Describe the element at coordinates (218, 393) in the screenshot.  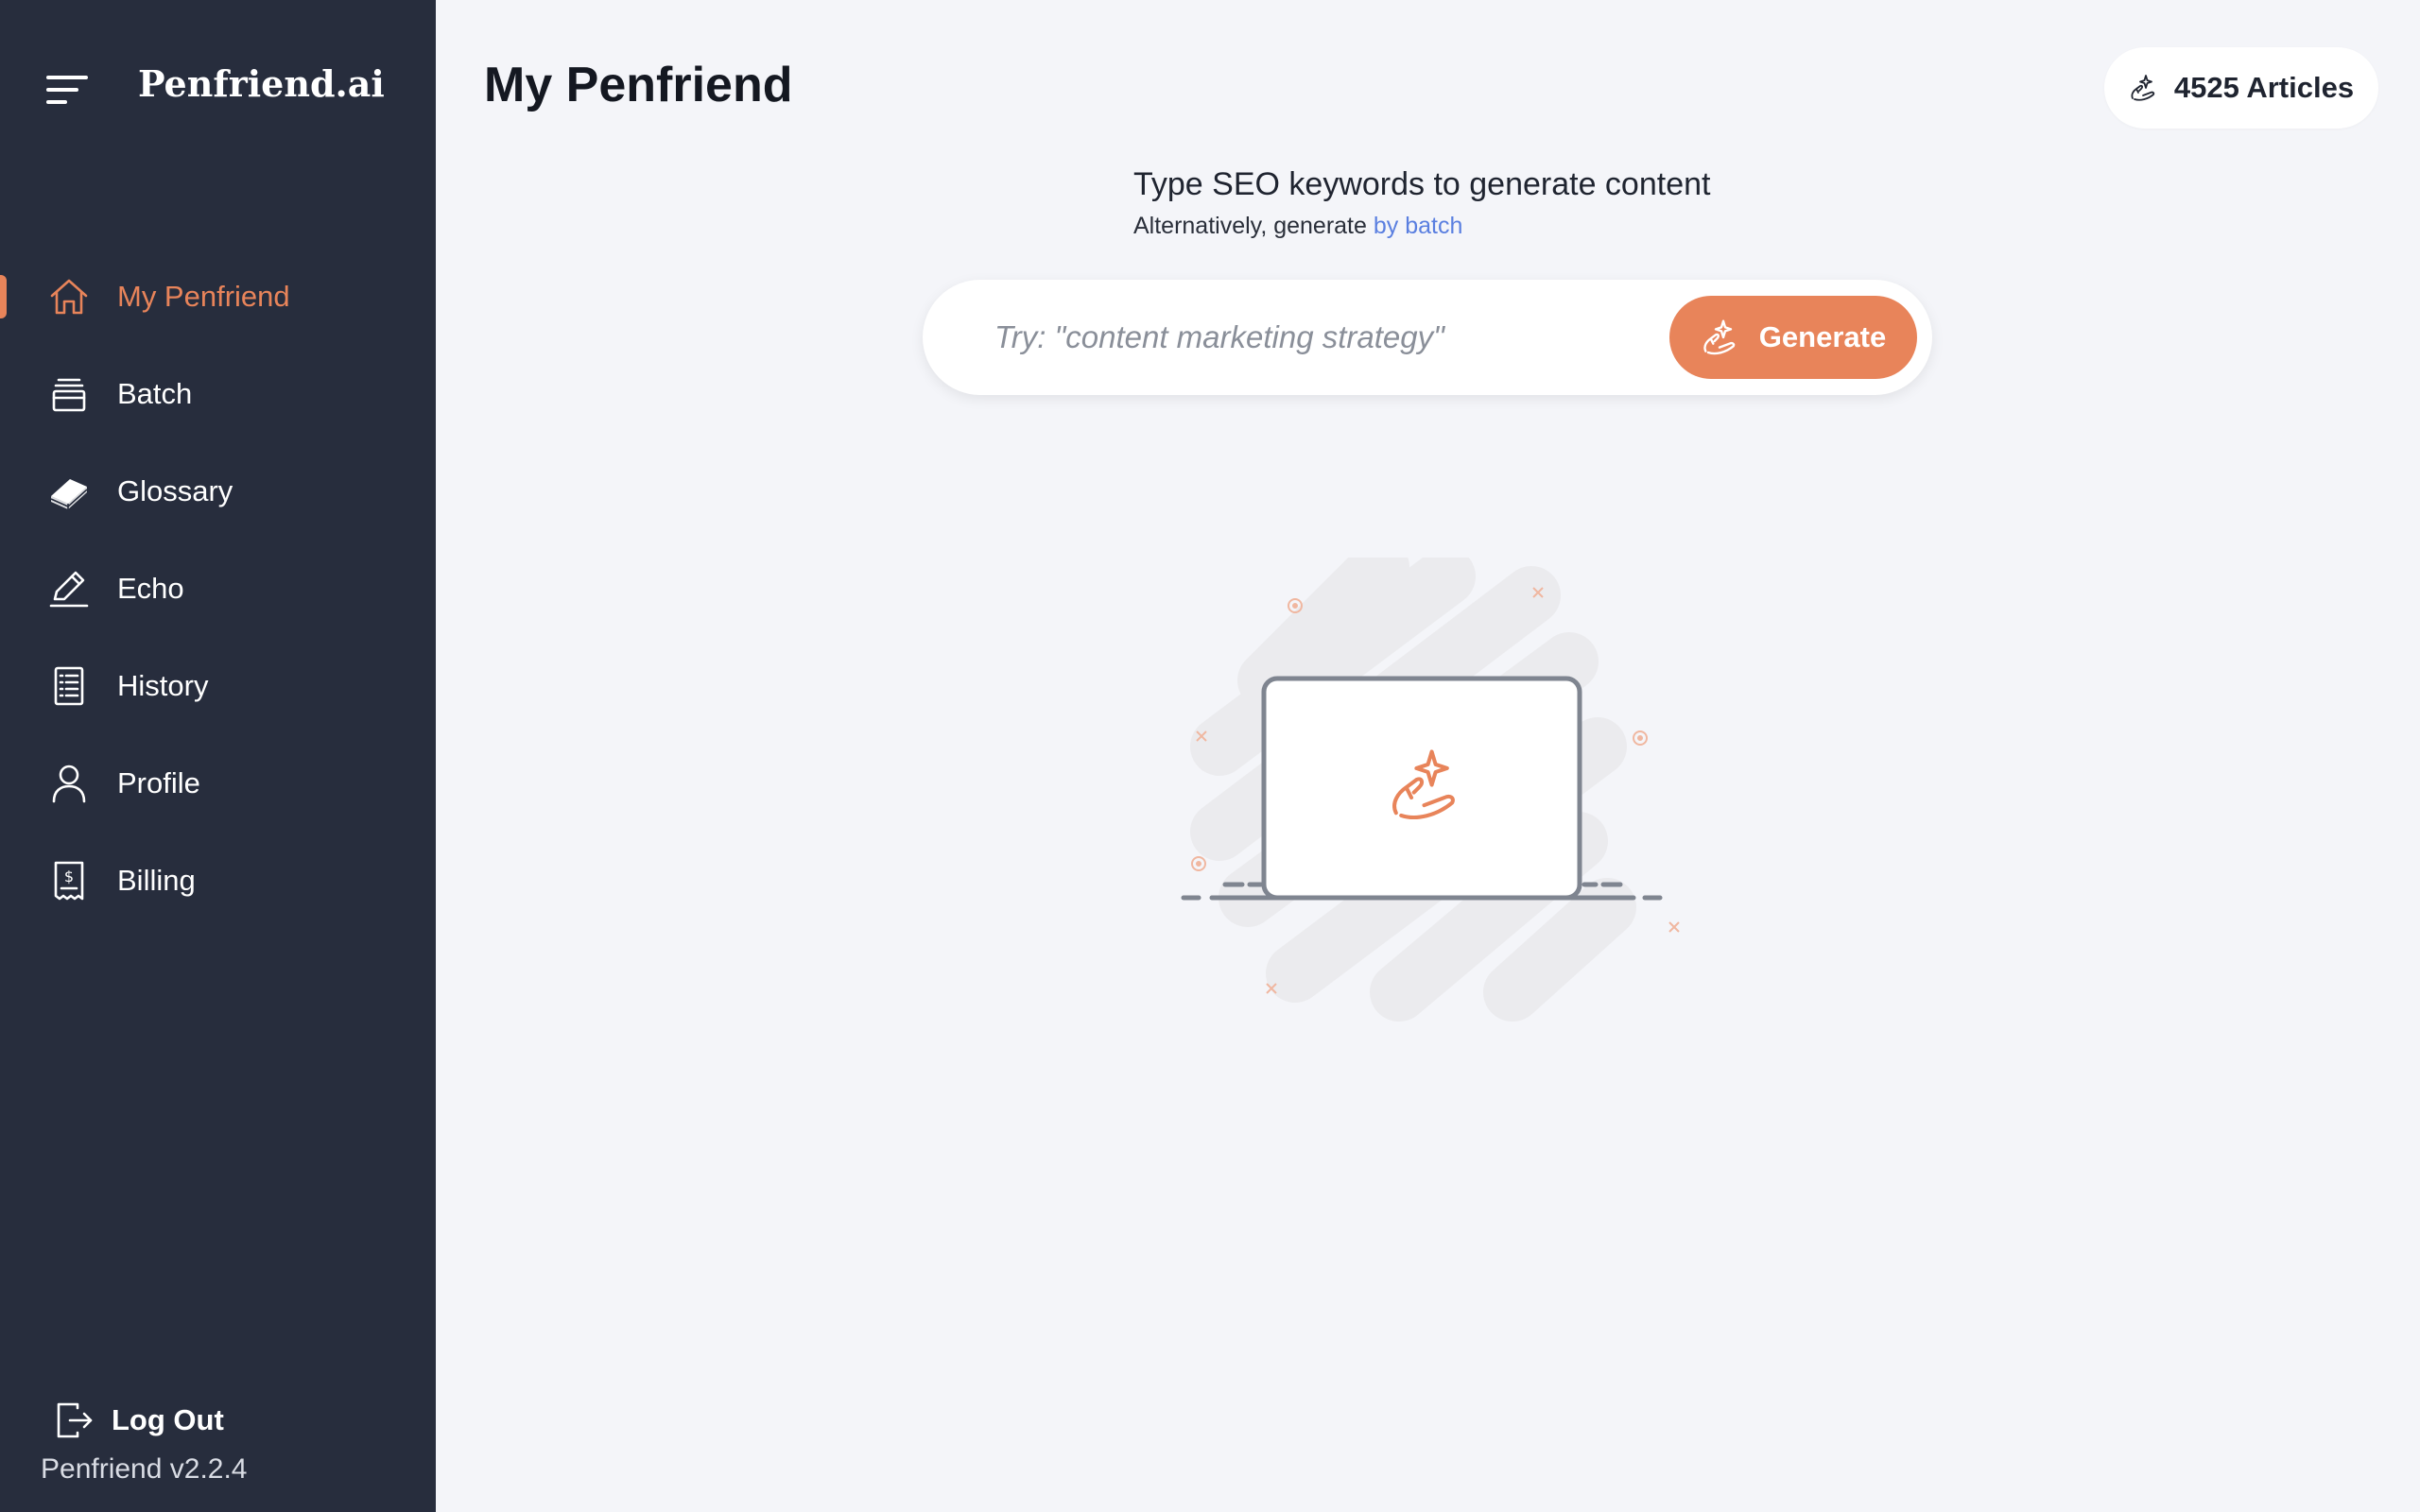
I see `sidebar-item-batch: Batch` at that location.